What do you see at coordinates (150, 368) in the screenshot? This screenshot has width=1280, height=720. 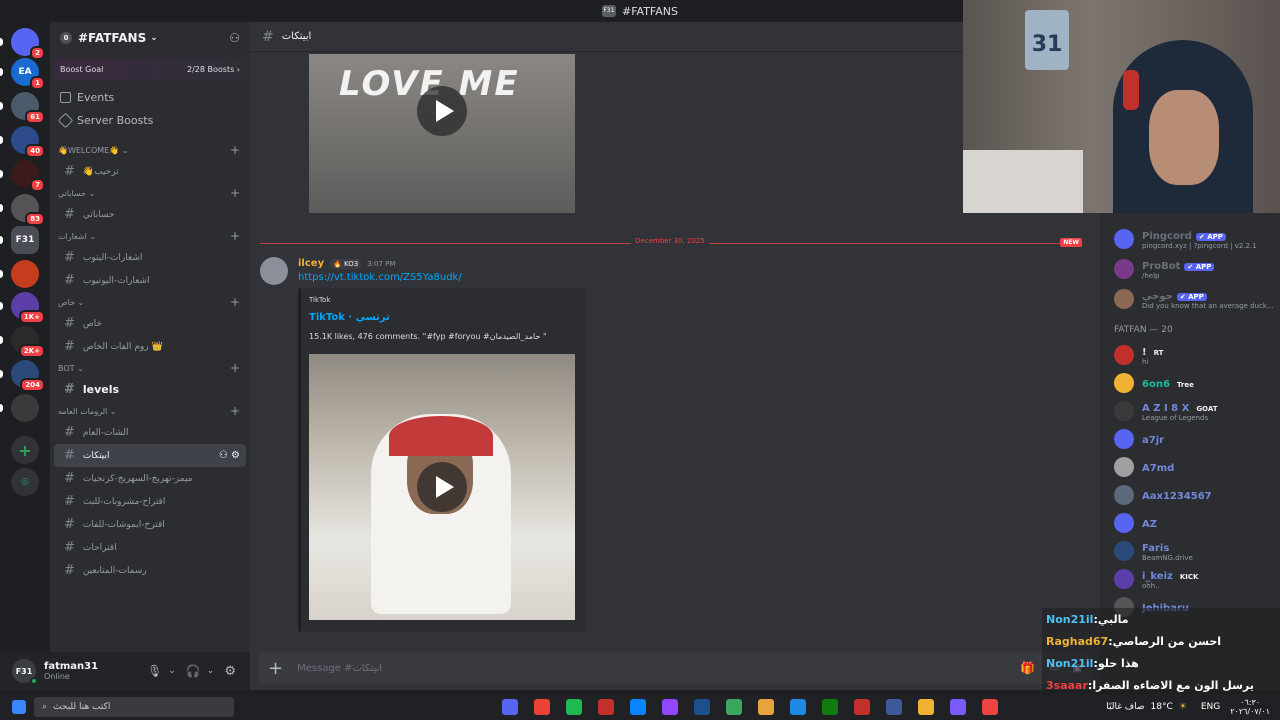 I see `channel-category: BOT ⌄ +` at bounding box center [150, 368].